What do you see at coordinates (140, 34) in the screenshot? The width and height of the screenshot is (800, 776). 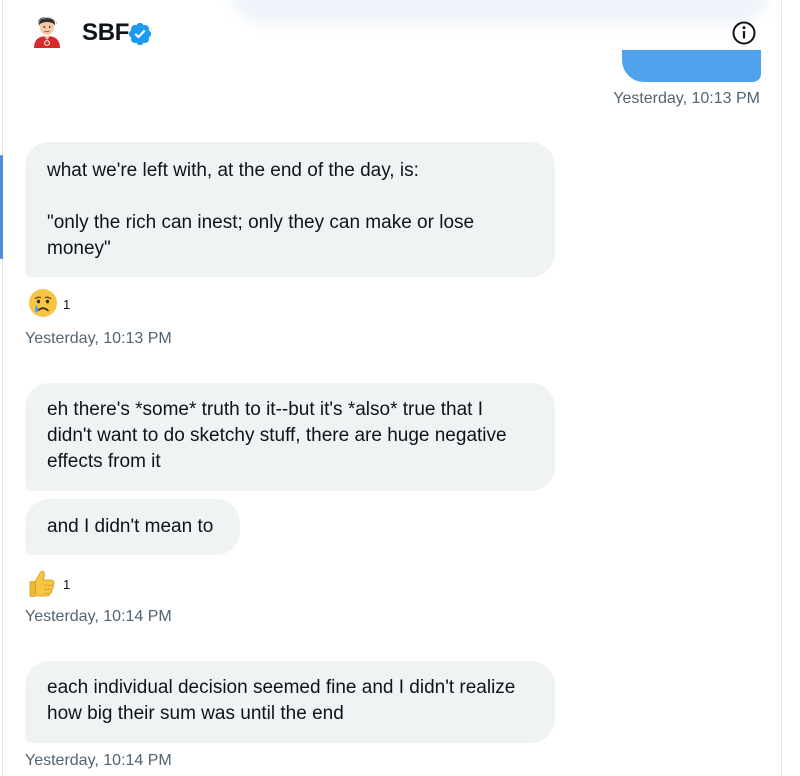 I see `verified-badge-icon` at bounding box center [140, 34].